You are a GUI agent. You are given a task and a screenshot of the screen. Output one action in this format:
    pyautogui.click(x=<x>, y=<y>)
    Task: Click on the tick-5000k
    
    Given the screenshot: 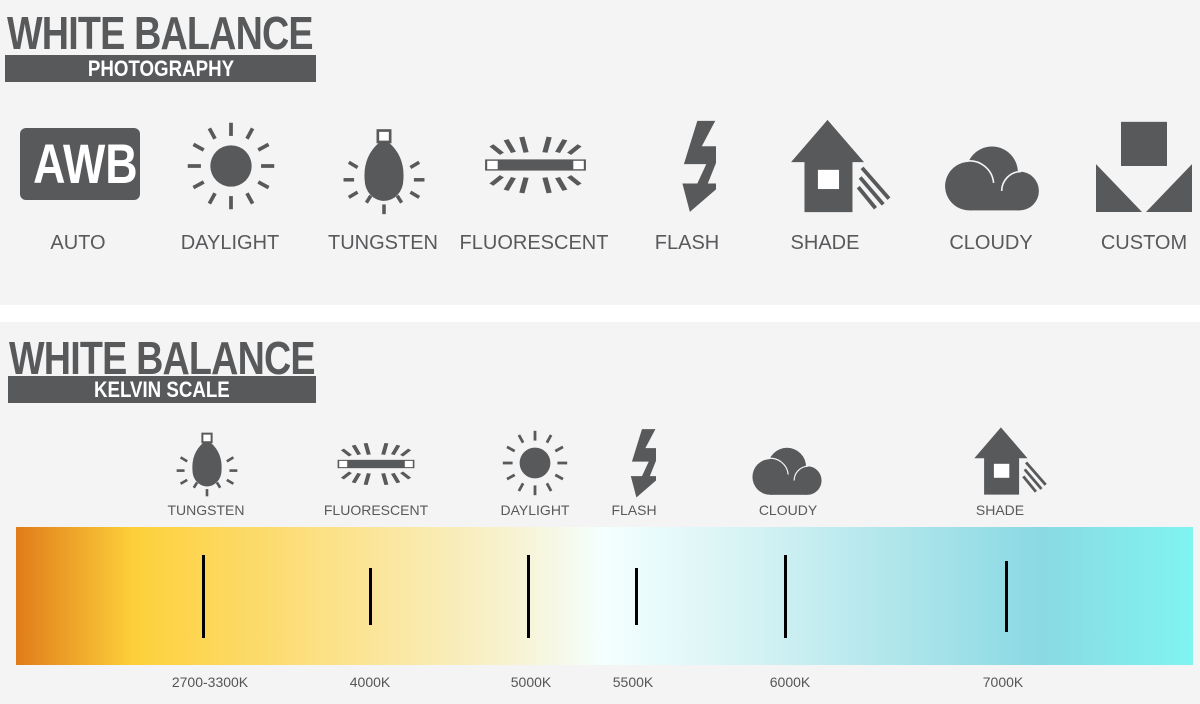 What is the action you would take?
    pyautogui.click(x=528, y=596)
    